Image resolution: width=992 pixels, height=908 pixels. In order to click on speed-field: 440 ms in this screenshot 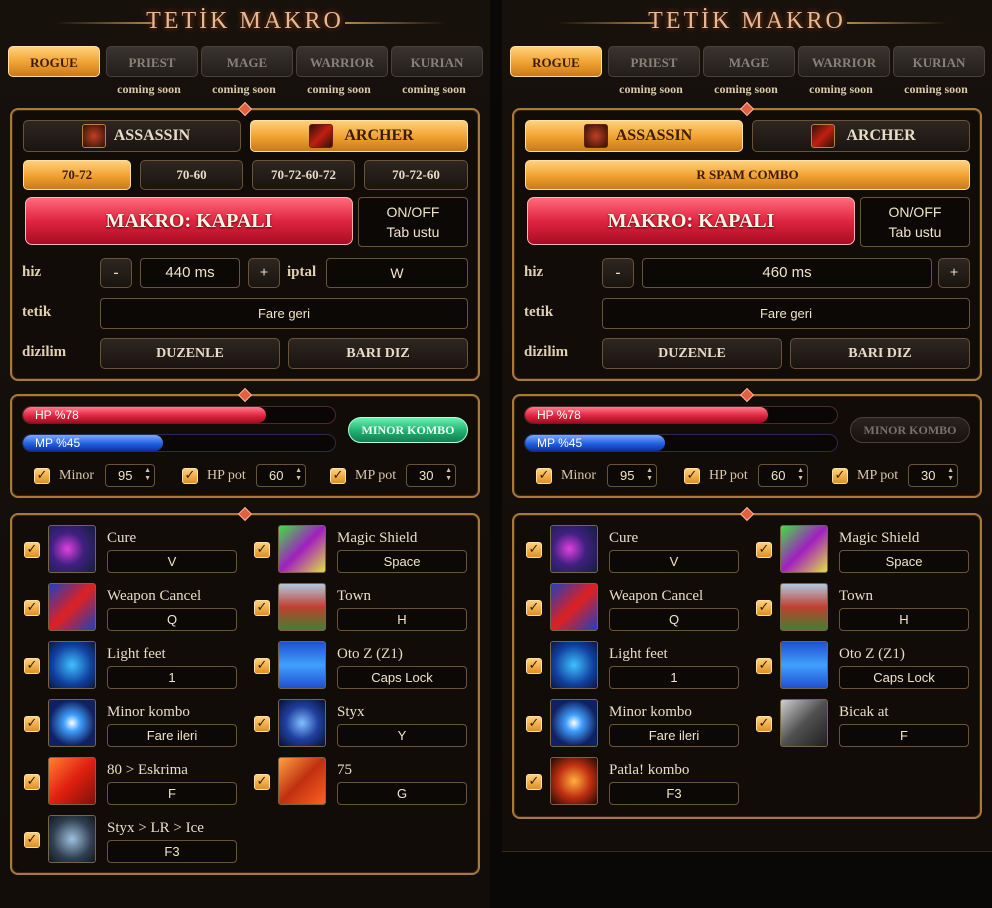, I will do `click(190, 273)`.